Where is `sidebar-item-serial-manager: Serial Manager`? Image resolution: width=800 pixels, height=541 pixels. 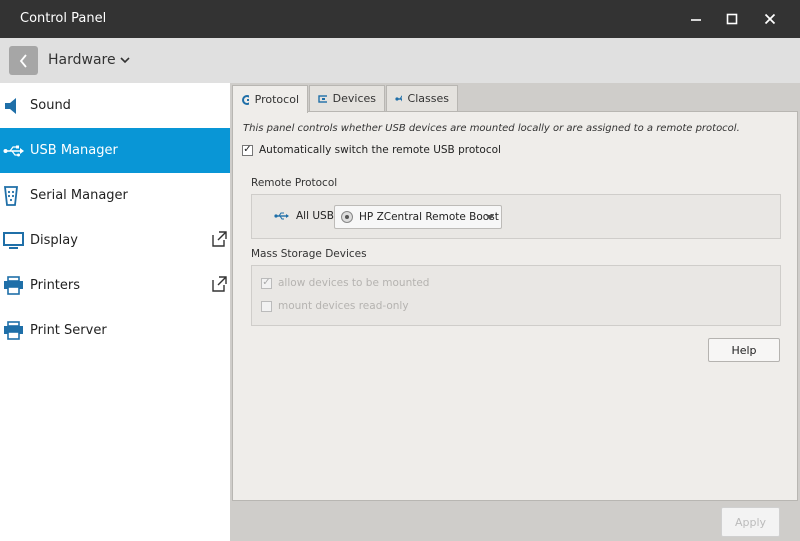
sidebar-item-serial-manager: Serial Manager is located at coordinates (115, 195).